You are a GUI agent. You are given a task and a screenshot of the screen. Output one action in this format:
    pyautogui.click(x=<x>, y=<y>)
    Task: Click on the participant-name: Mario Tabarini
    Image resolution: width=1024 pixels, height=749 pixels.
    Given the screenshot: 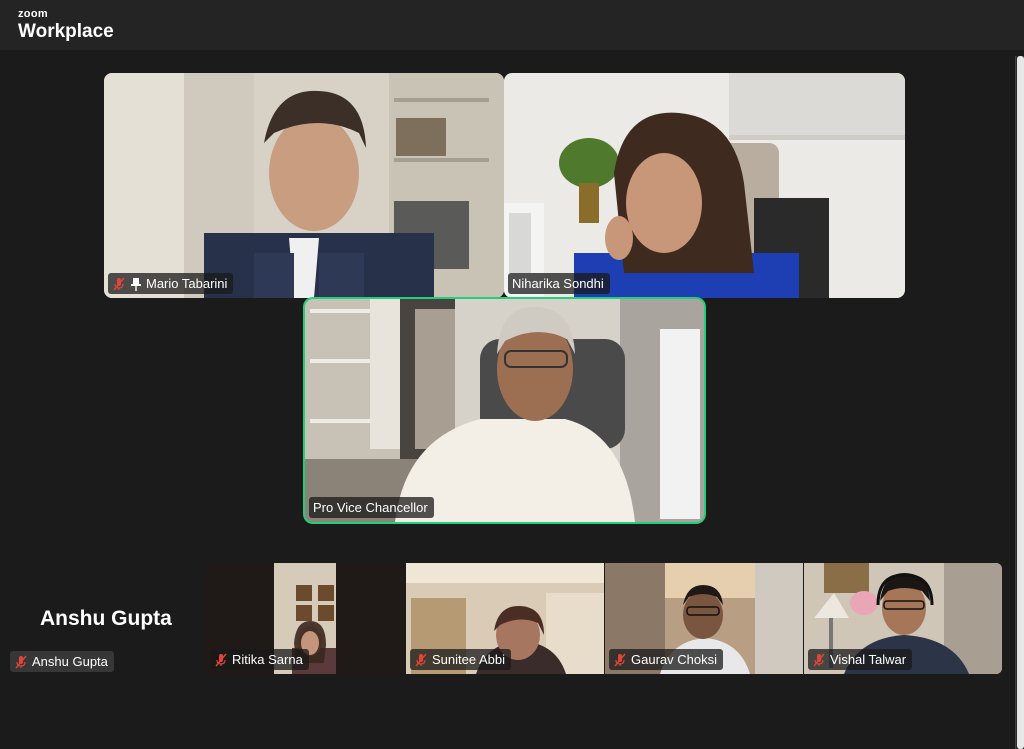 What is the action you would take?
    pyautogui.click(x=187, y=283)
    